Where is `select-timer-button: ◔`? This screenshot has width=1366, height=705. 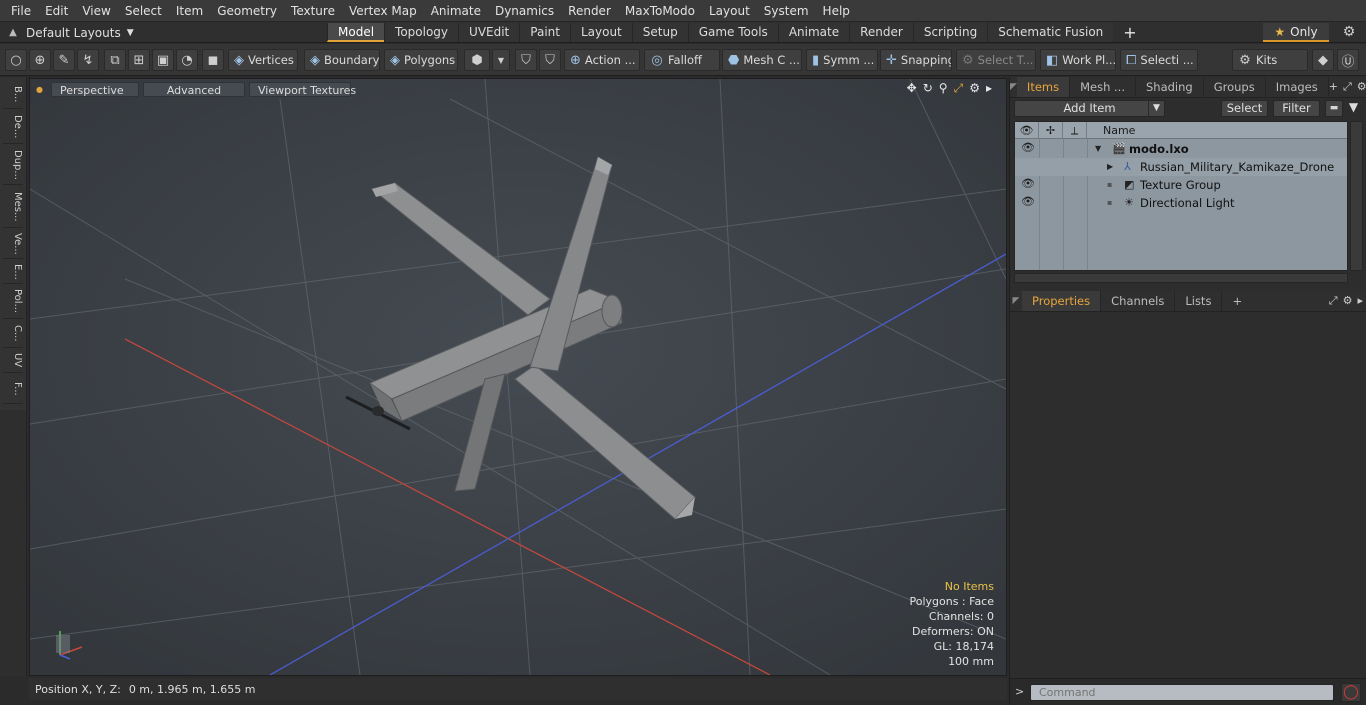
select-timer-button: ◔ is located at coordinates (187, 60).